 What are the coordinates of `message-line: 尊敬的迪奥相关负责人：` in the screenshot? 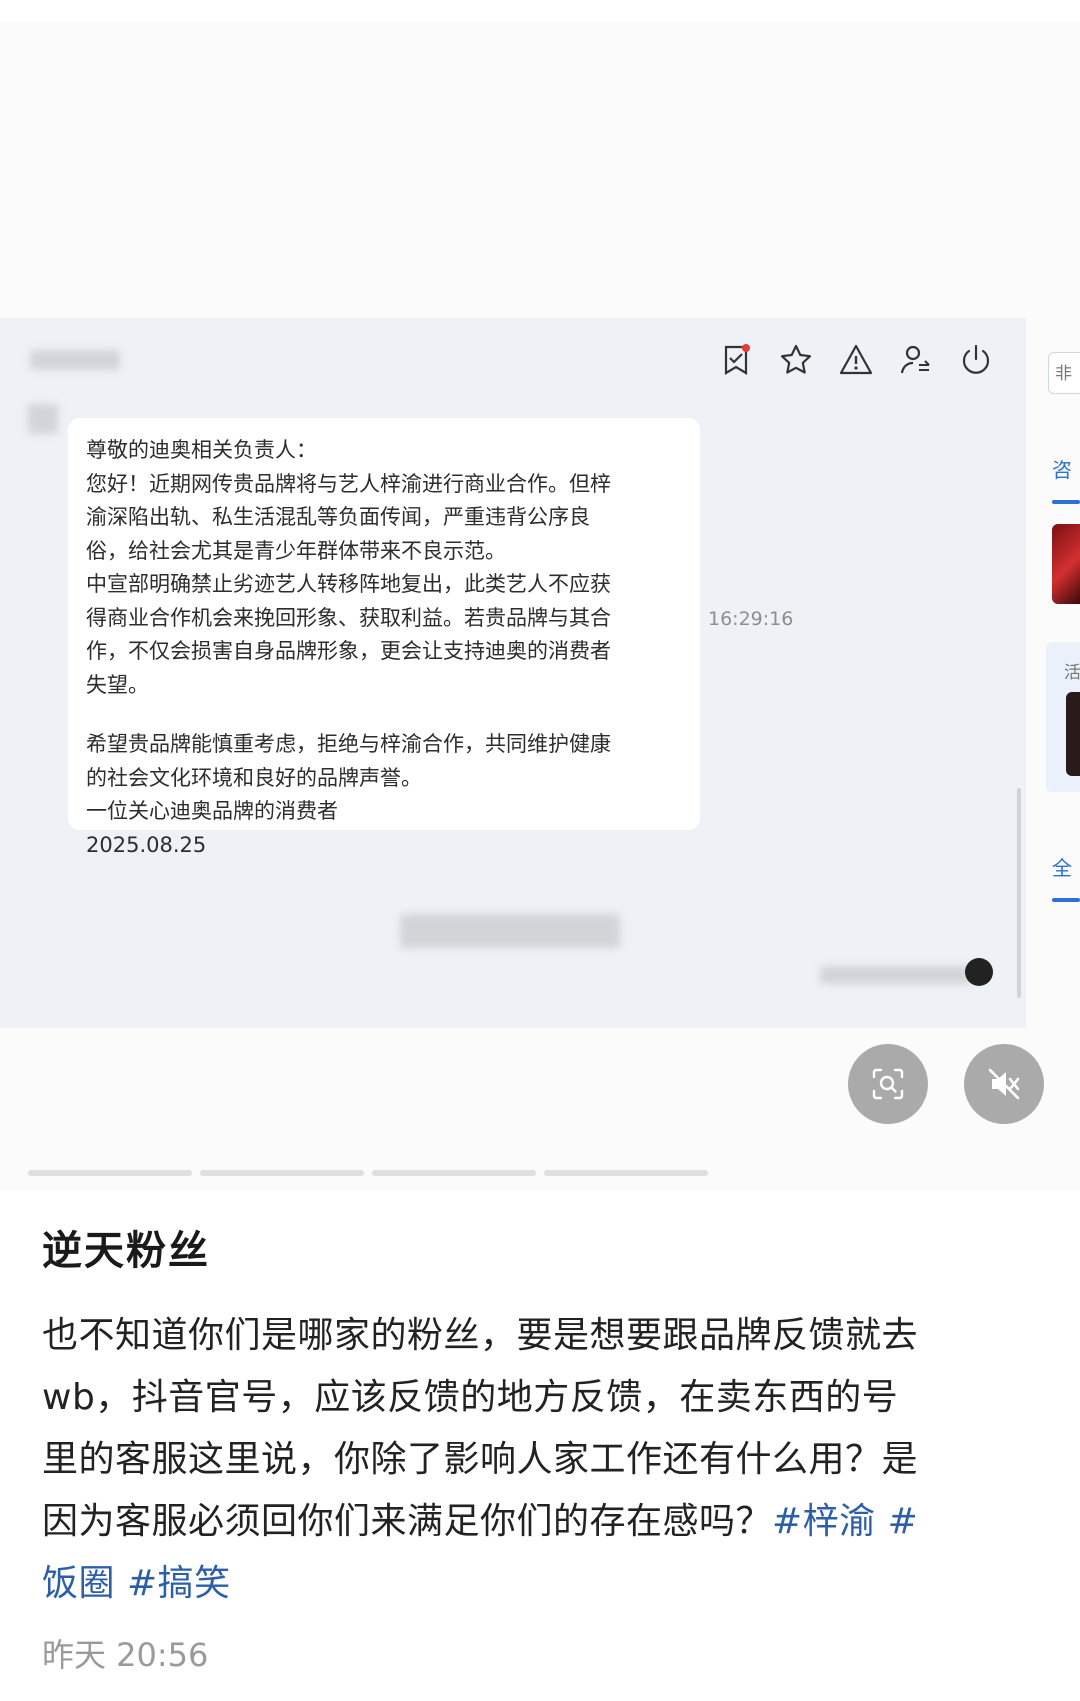 It's located at (201, 450).